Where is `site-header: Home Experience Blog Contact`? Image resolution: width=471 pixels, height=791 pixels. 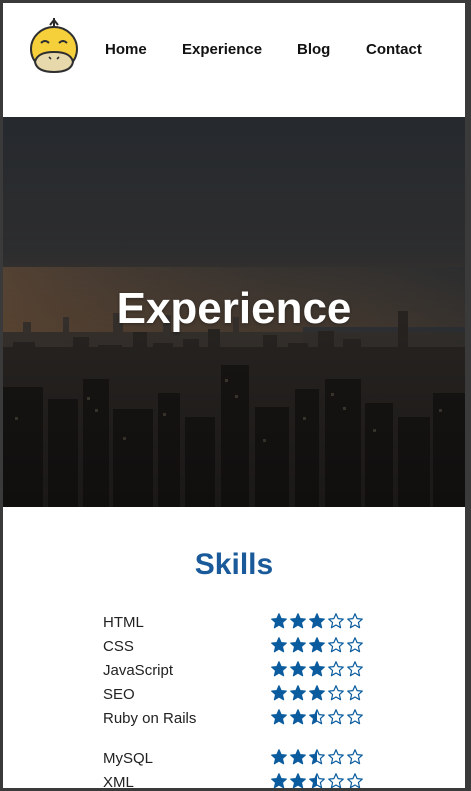
site-header: Home Experience Blog Contact is located at coordinates (234, 60).